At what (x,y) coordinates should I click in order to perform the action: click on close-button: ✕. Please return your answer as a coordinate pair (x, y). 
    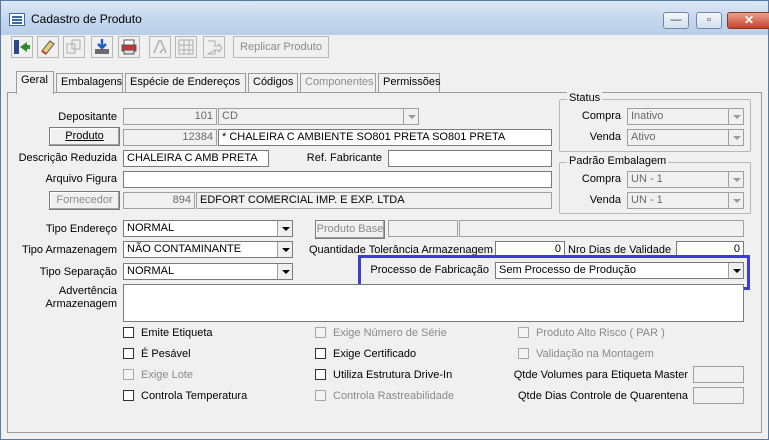
    Looking at the image, I should click on (748, 20).